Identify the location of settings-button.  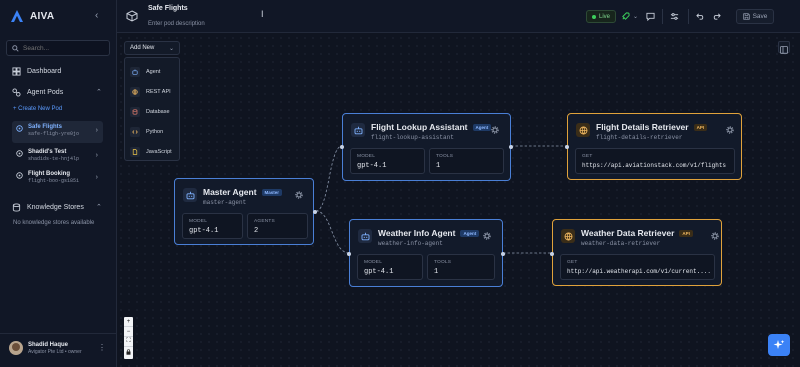
(674, 16).